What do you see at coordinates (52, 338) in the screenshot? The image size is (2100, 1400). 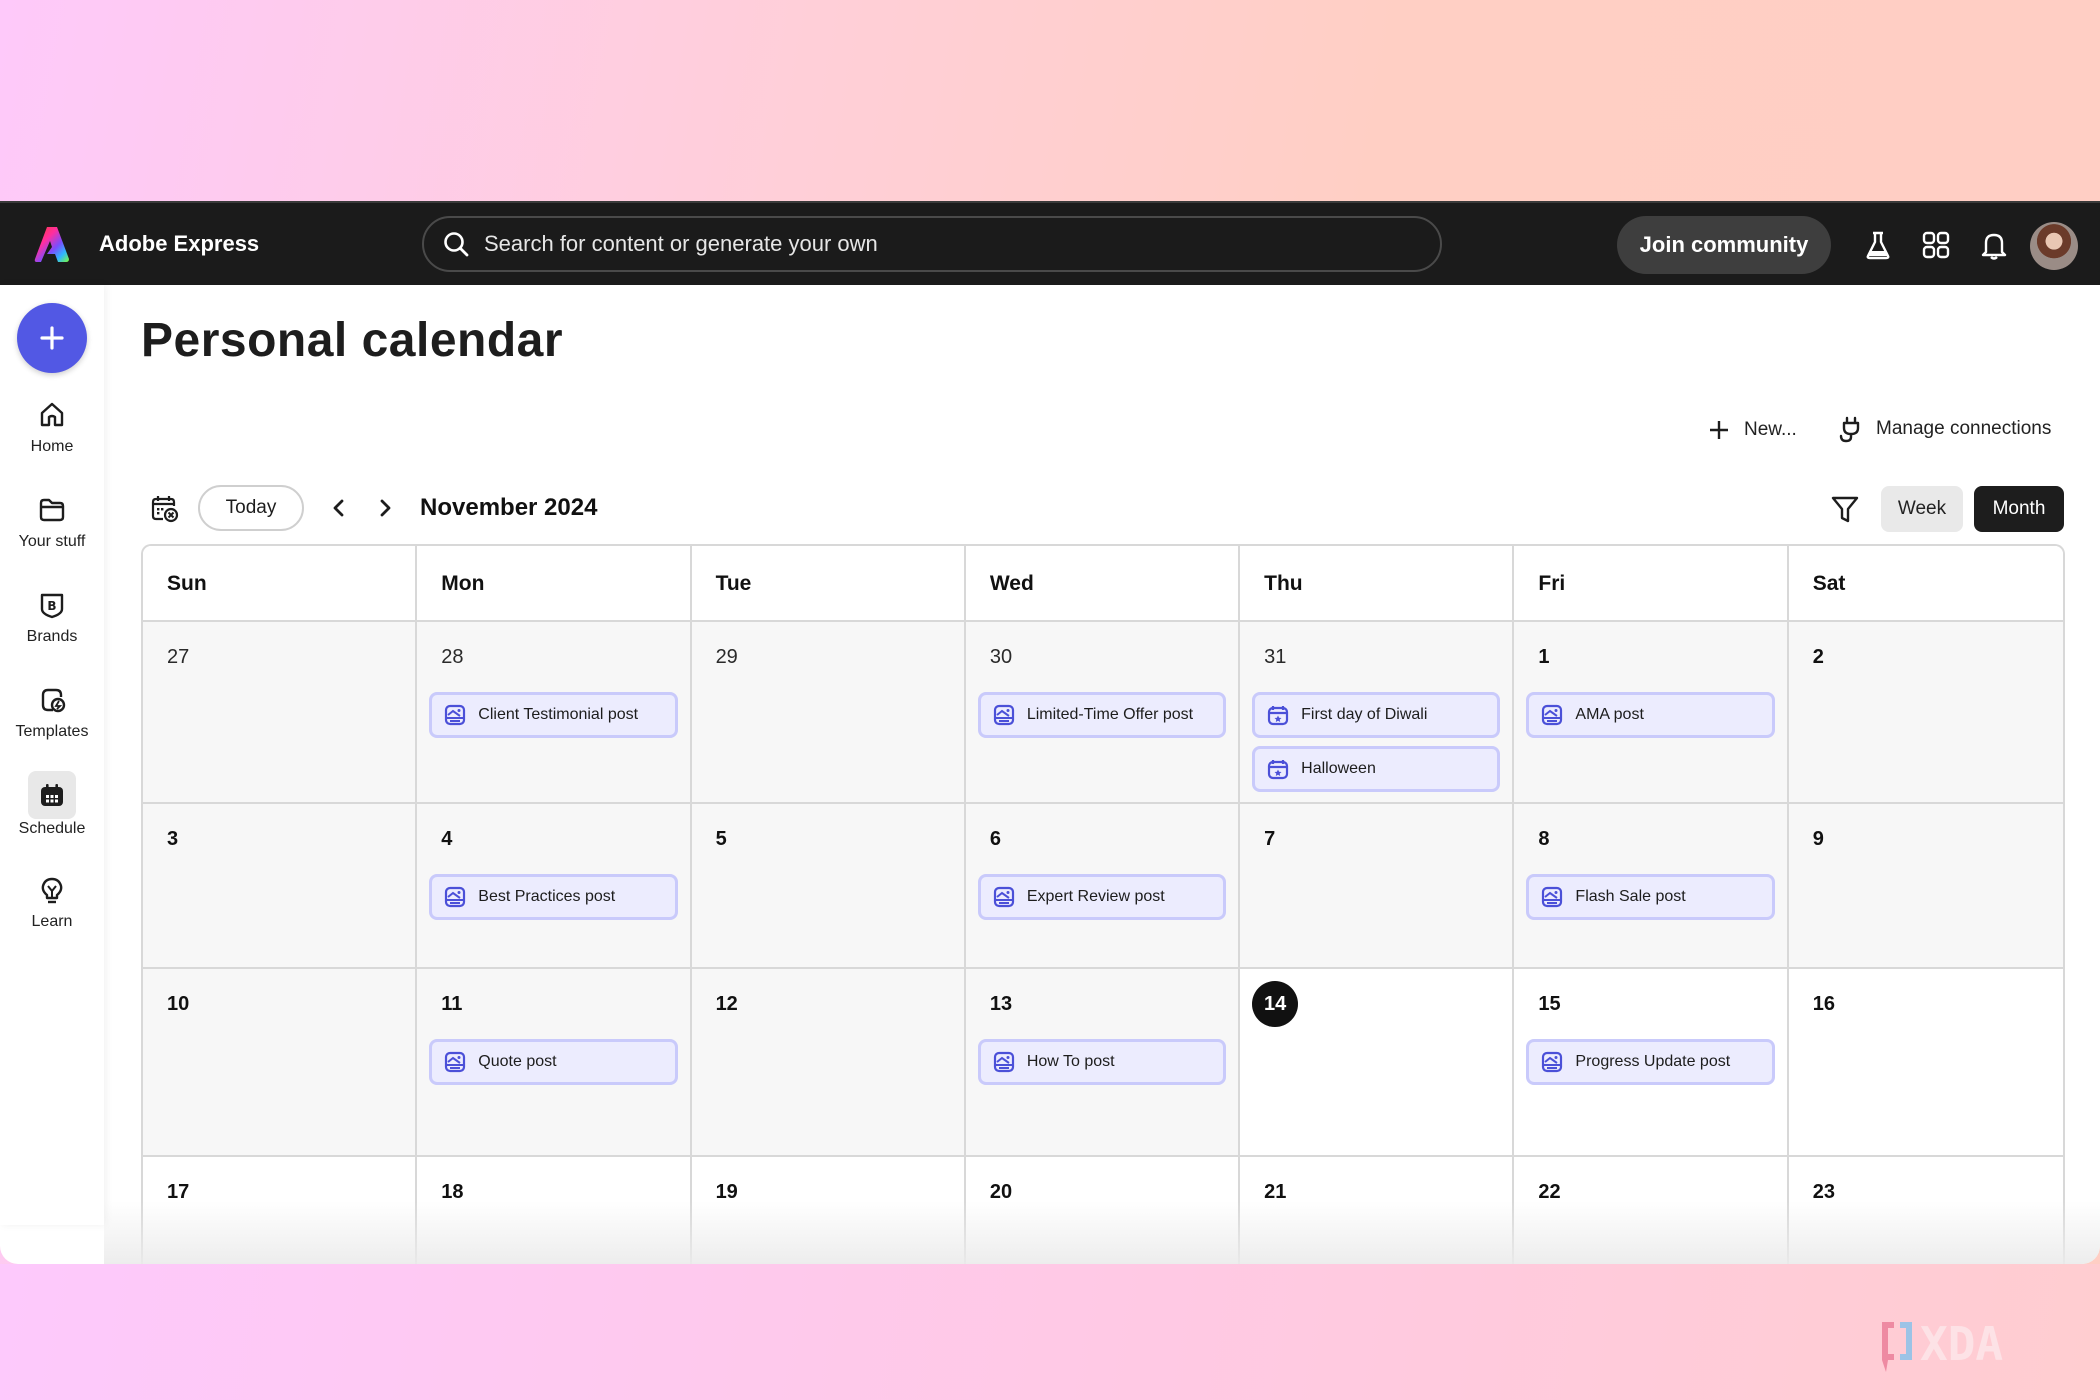 I see `create-new-button` at bounding box center [52, 338].